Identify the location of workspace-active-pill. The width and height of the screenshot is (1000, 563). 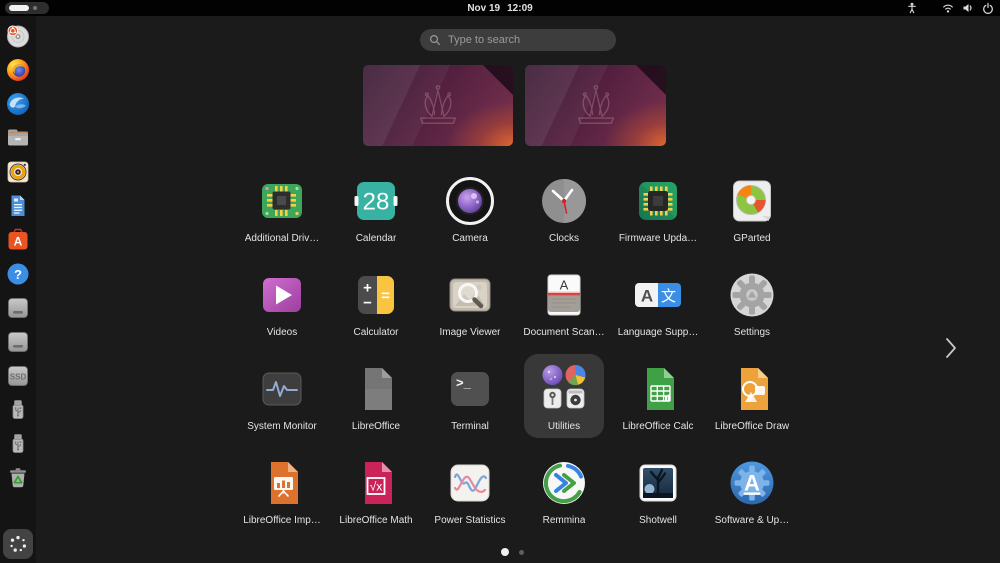
(19, 8).